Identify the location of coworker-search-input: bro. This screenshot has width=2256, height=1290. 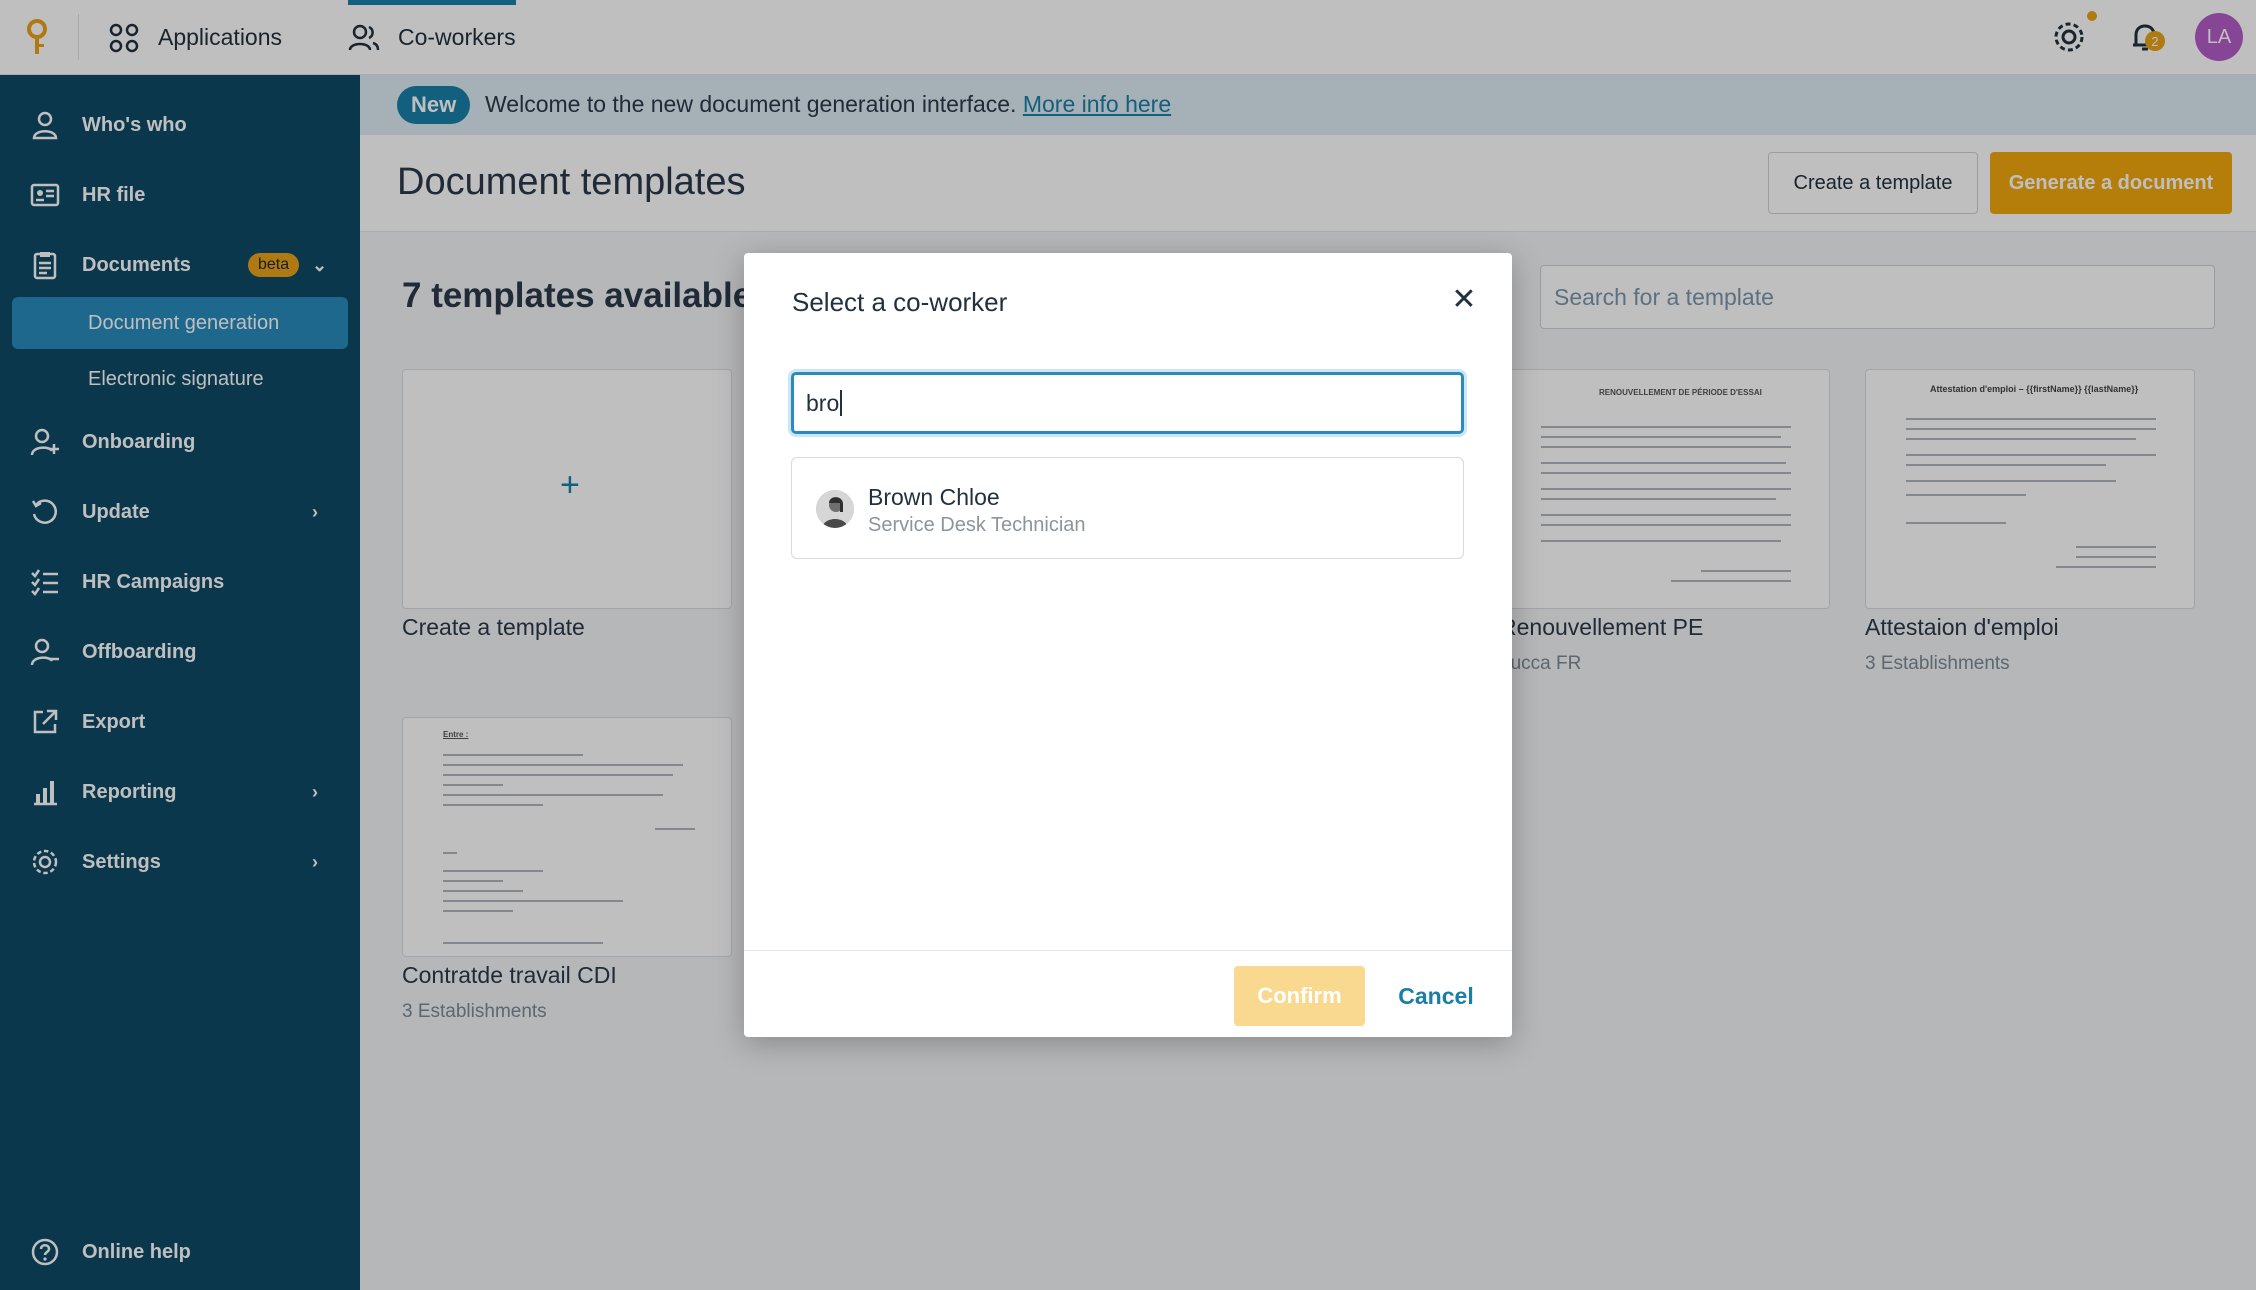
(1127, 403).